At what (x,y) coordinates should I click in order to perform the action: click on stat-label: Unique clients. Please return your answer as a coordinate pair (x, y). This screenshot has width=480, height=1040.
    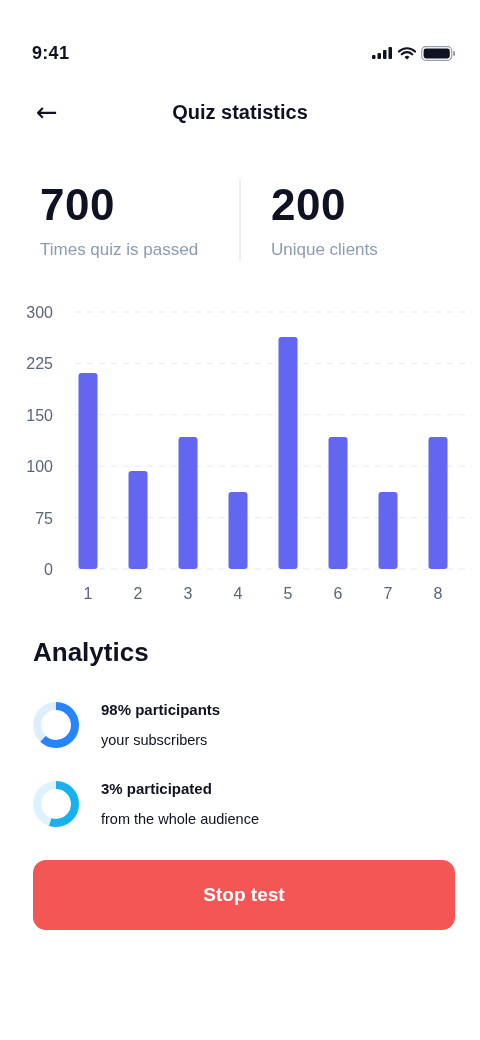
    Looking at the image, I should click on (324, 250).